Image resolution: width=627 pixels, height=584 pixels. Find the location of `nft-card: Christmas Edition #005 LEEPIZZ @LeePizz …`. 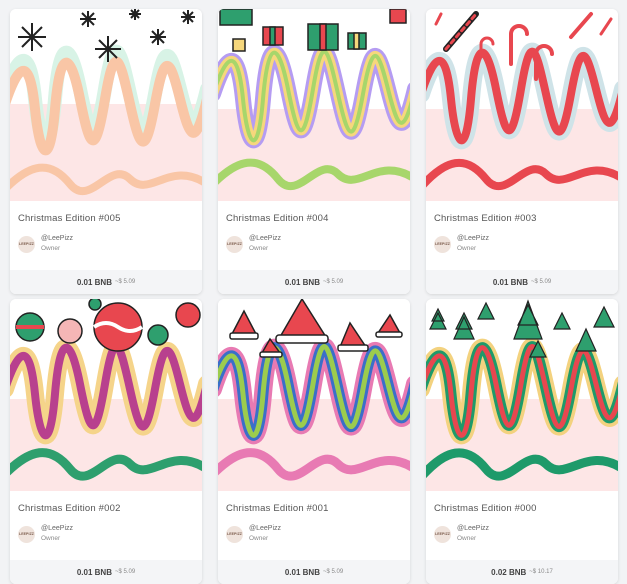

nft-card: Christmas Edition #005 LEEPIZZ @LeePizz … is located at coordinates (106, 151).